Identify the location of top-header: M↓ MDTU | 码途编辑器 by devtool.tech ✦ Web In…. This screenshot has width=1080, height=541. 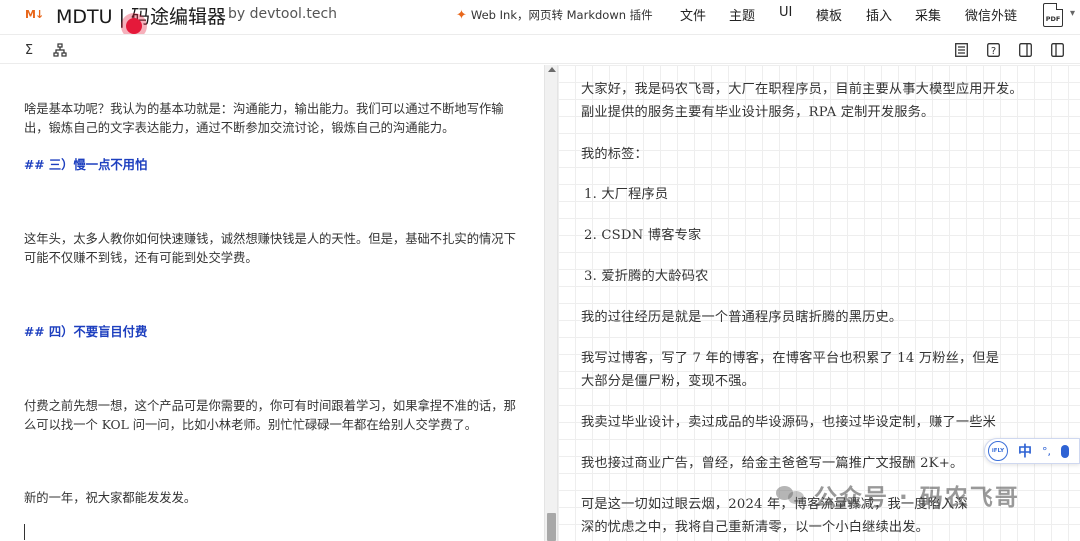
(540, 15).